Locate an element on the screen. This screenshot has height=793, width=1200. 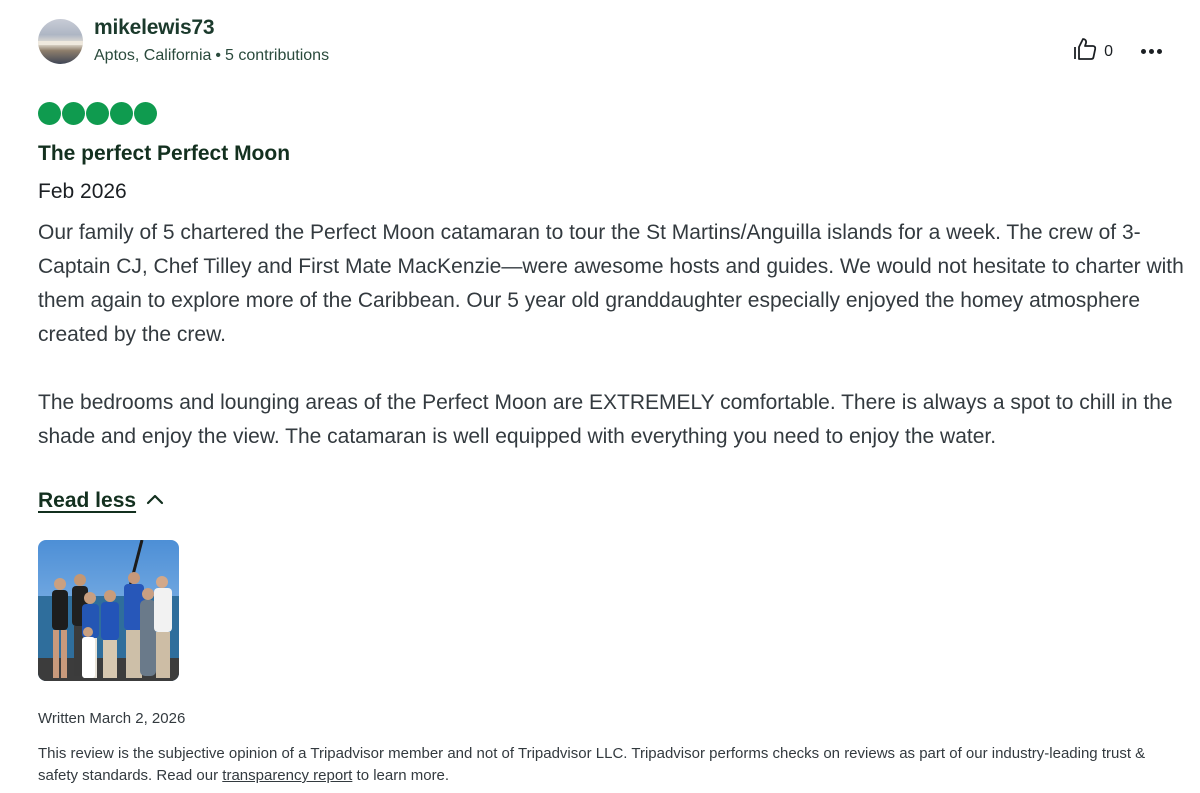
helpful-vote-button: 0 is located at coordinates (1092, 51).